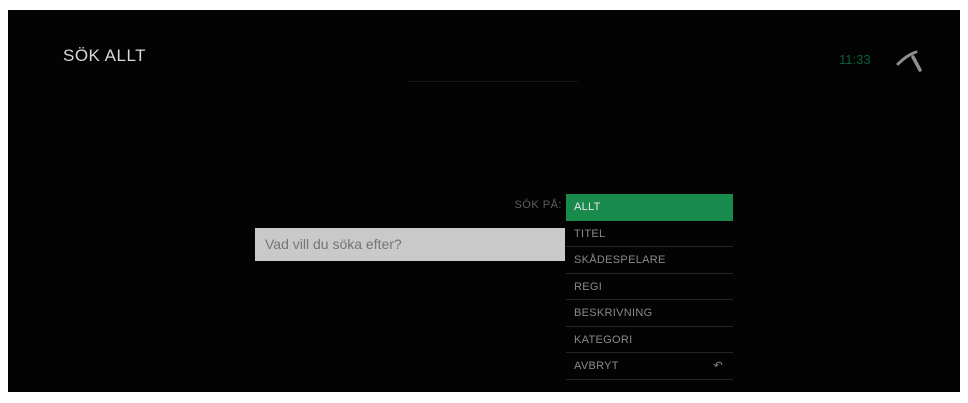 The width and height of the screenshot is (968, 403). I want to click on search-on-label: SÖK PÅ:, so click(538, 205).